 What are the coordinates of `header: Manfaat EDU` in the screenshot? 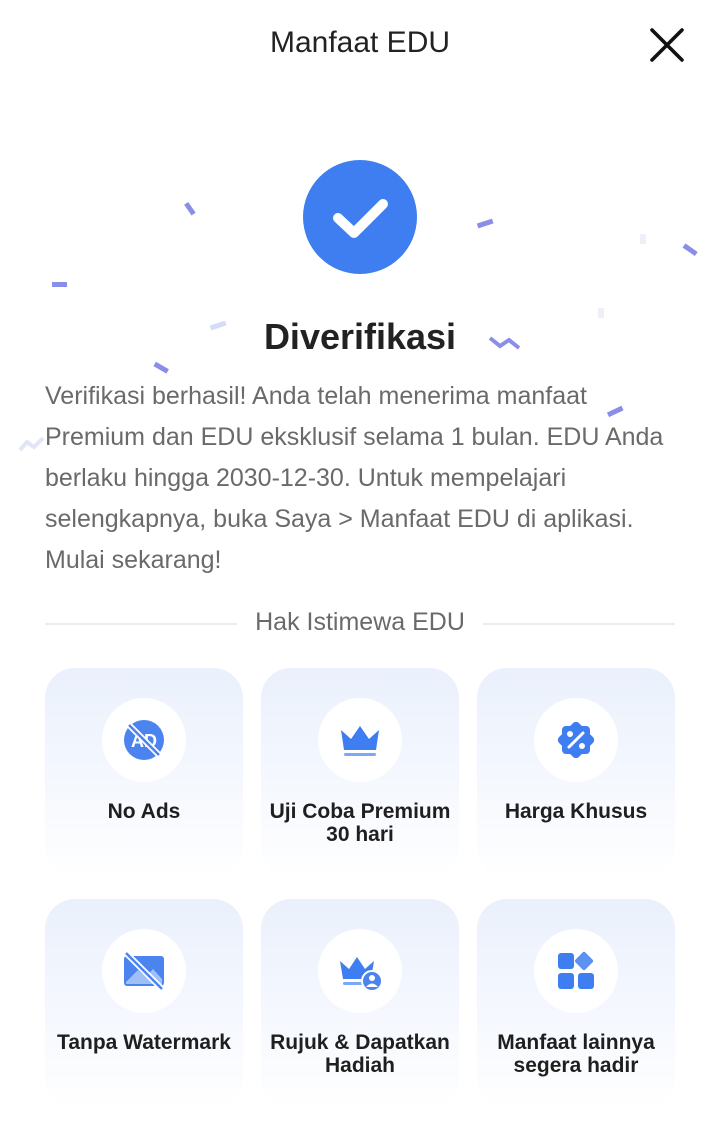 It's located at (360, 44).